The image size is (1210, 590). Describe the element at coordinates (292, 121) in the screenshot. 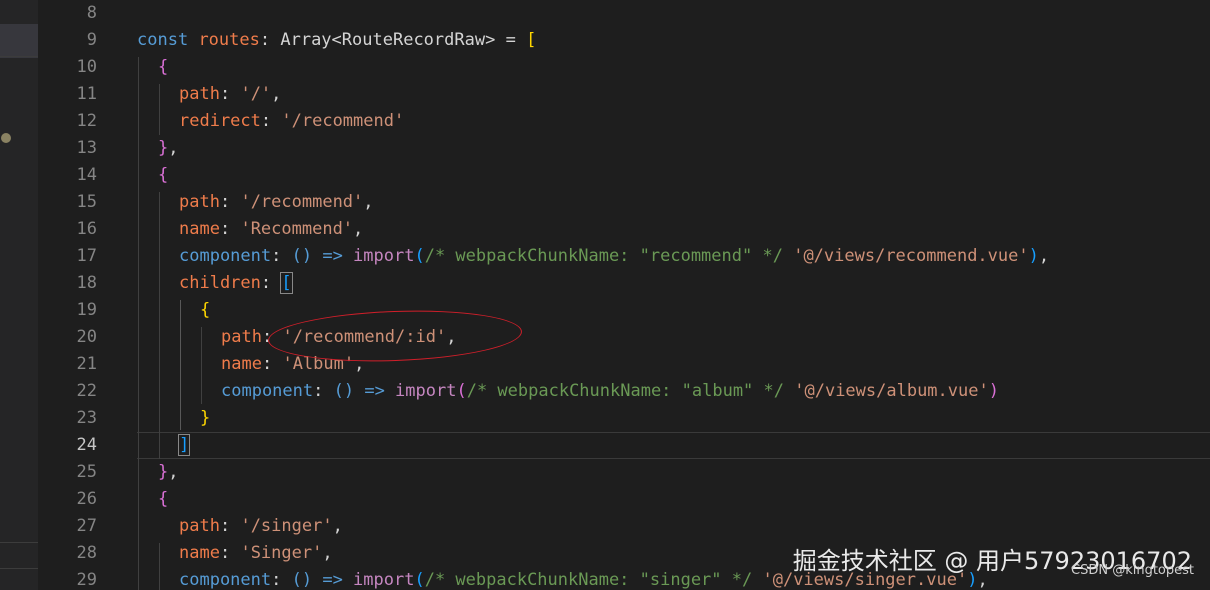

I see `code-line: redirect: '/recommend'` at that location.